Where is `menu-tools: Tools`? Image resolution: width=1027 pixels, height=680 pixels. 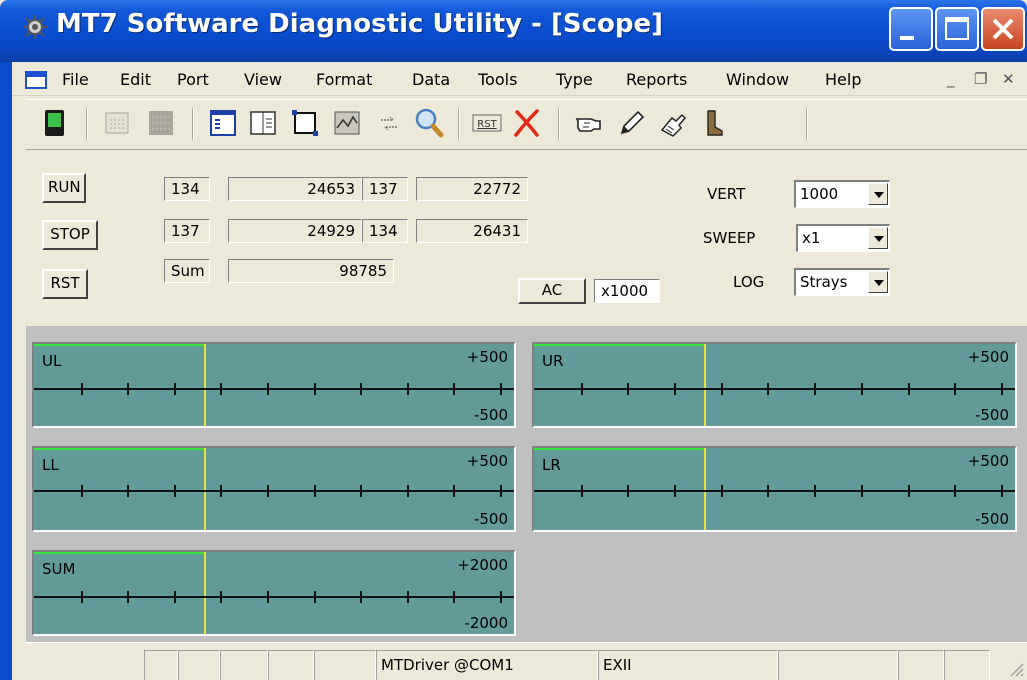
menu-tools: Tools is located at coordinates (497, 79).